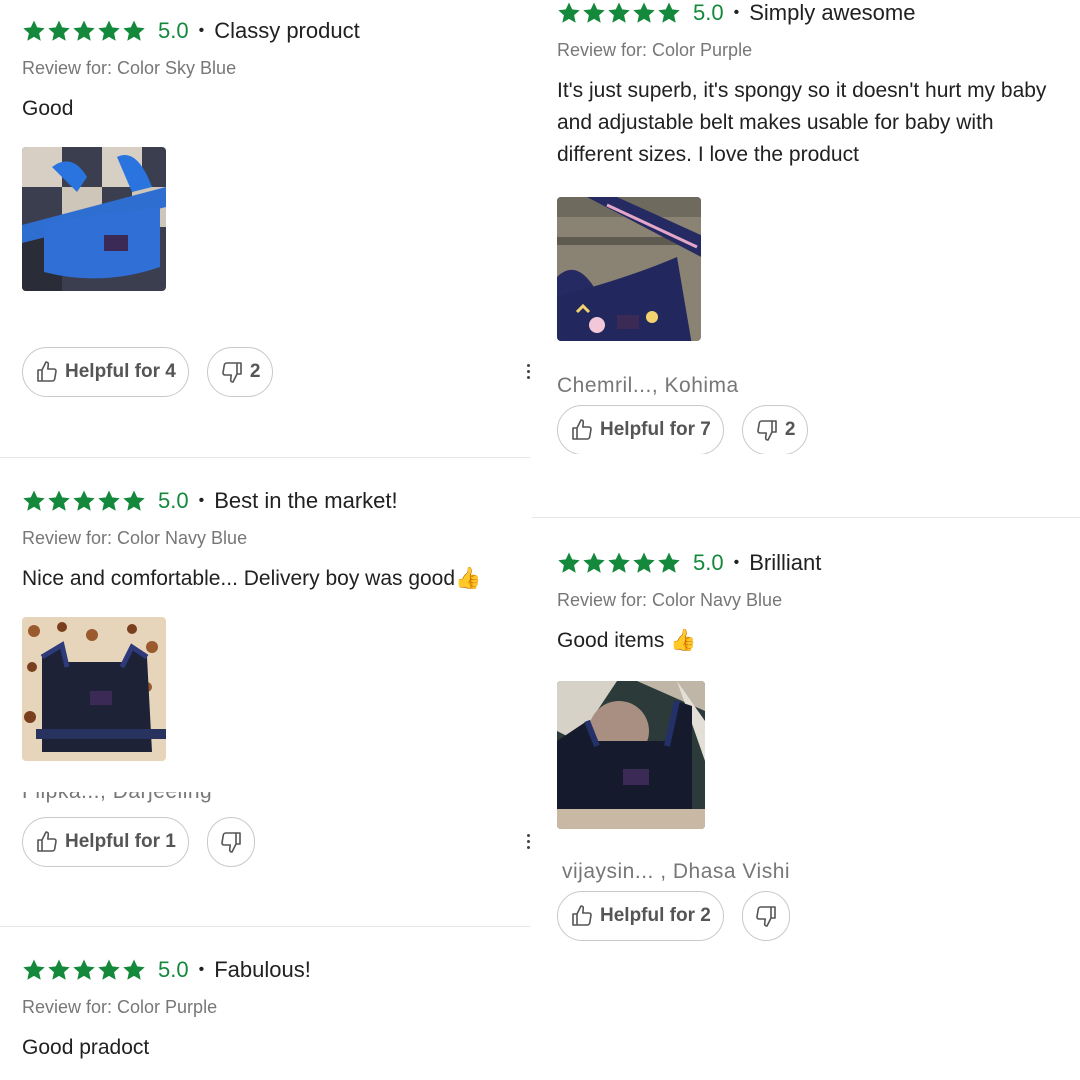 This screenshot has width=1080, height=1080. I want to click on review-header: 5.0 • Simply awesome, so click(814, 14).